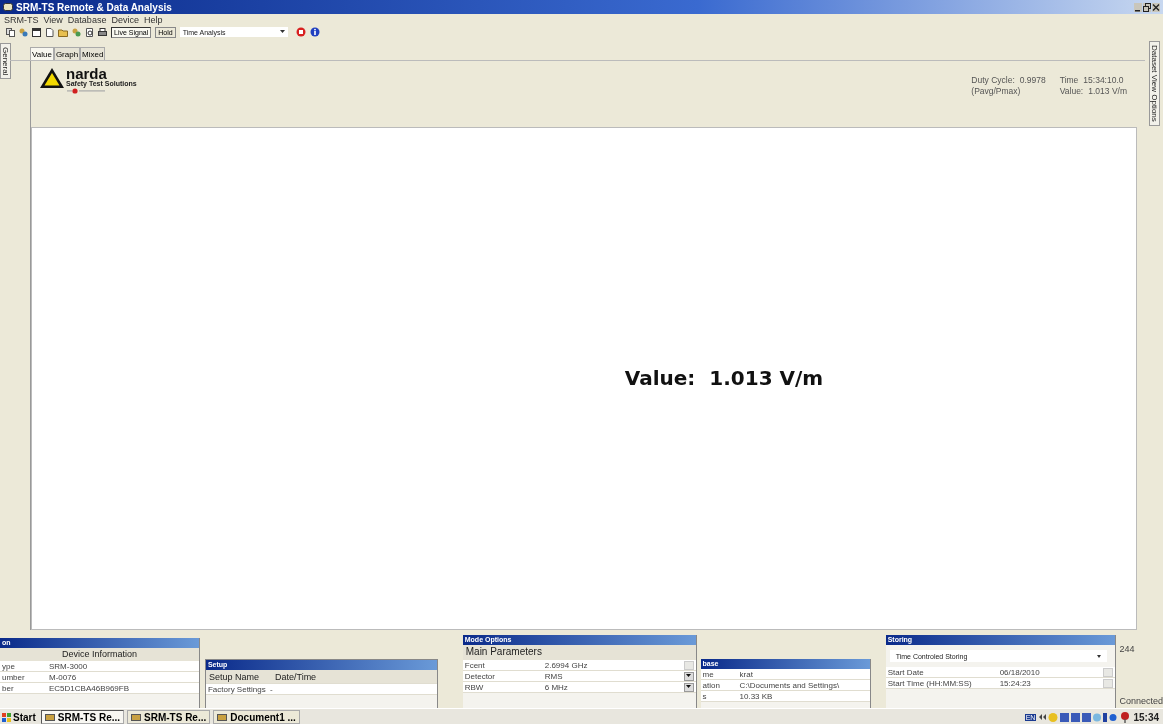 The image size is (1163, 724). I want to click on app-icon, so click(8, 7).